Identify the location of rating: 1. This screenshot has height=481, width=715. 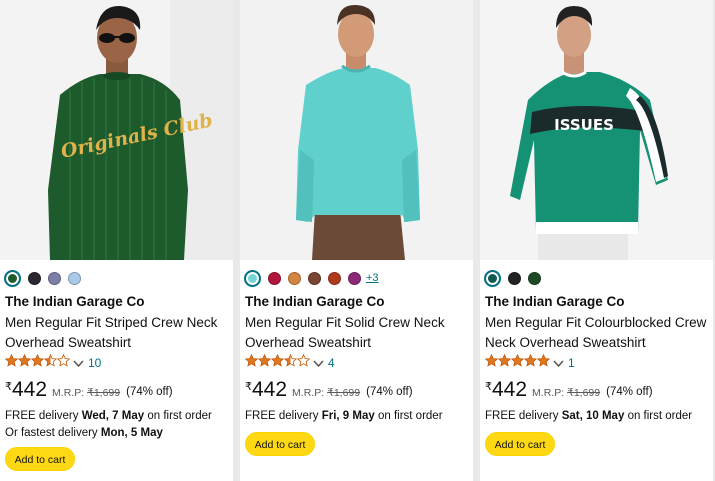
(529, 362).